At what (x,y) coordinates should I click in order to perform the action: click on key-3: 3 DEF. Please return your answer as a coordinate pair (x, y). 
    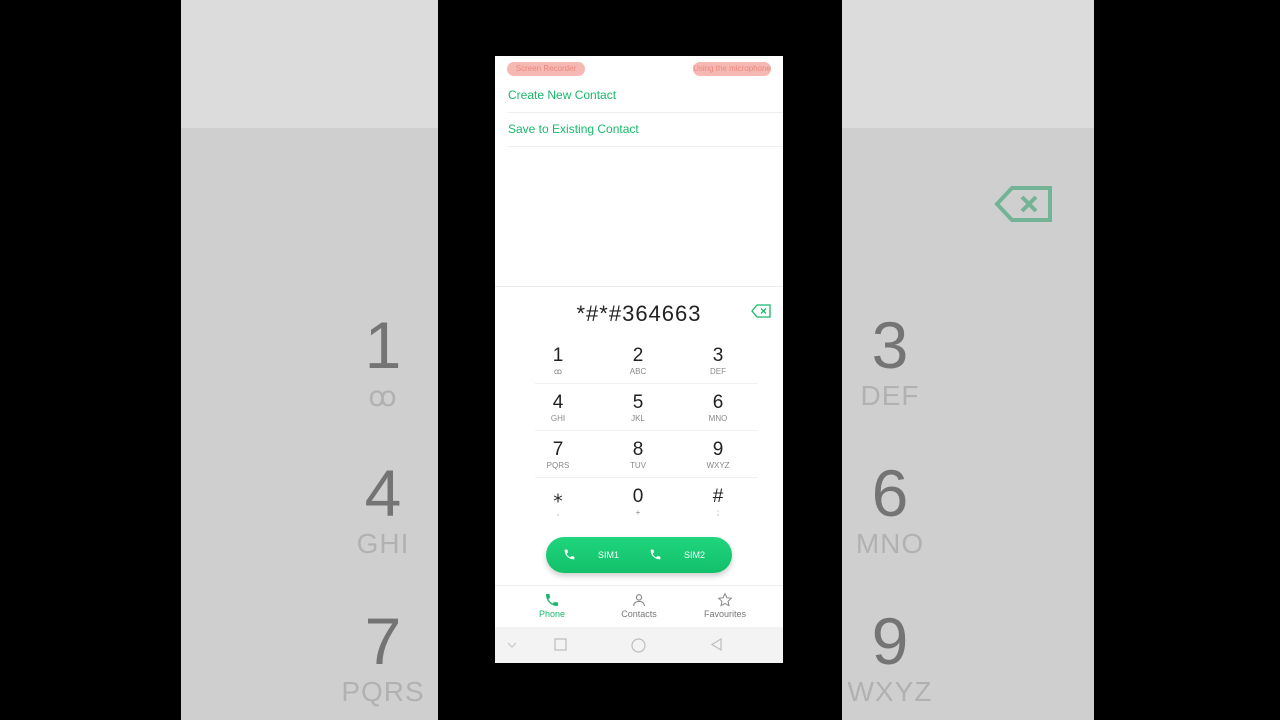
    Looking at the image, I should click on (718, 361).